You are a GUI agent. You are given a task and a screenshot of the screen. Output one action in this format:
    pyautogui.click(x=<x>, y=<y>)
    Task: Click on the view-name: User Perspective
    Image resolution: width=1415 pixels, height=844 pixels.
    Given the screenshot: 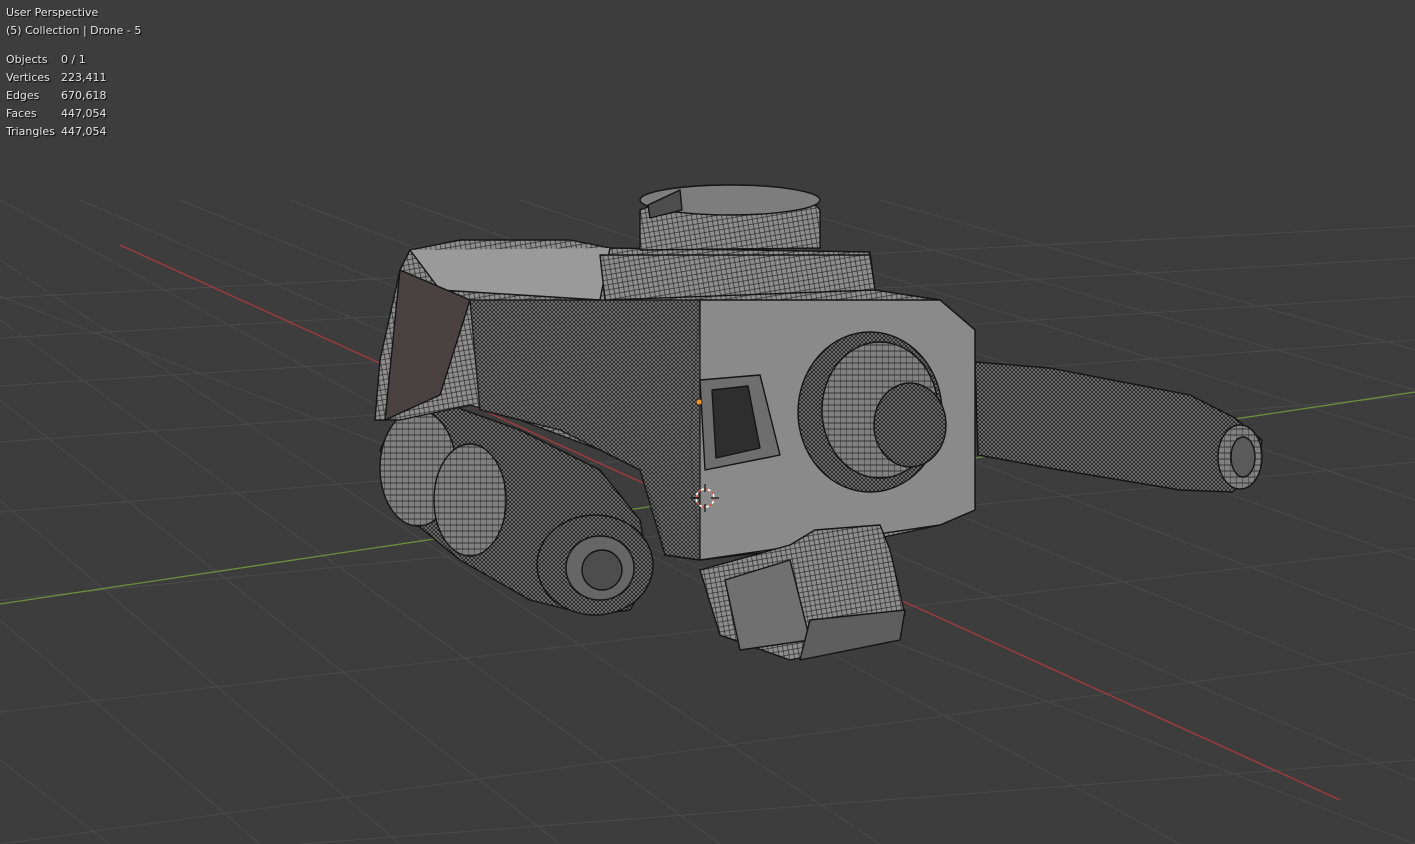 What is the action you would take?
    pyautogui.click(x=52, y=12)
    